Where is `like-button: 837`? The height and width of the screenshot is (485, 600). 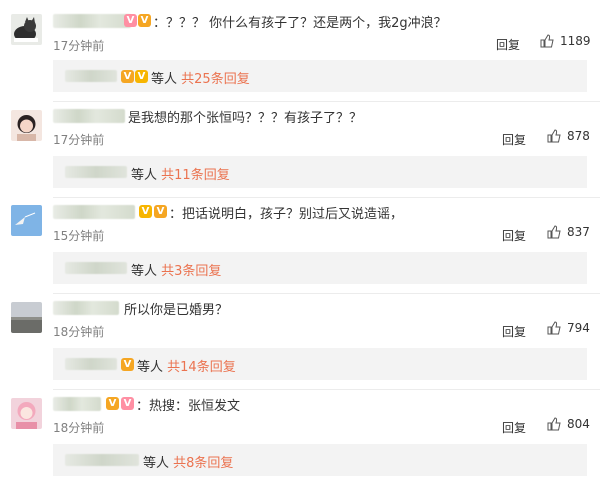
like-button: 837 is located at coordinates (568, 232).